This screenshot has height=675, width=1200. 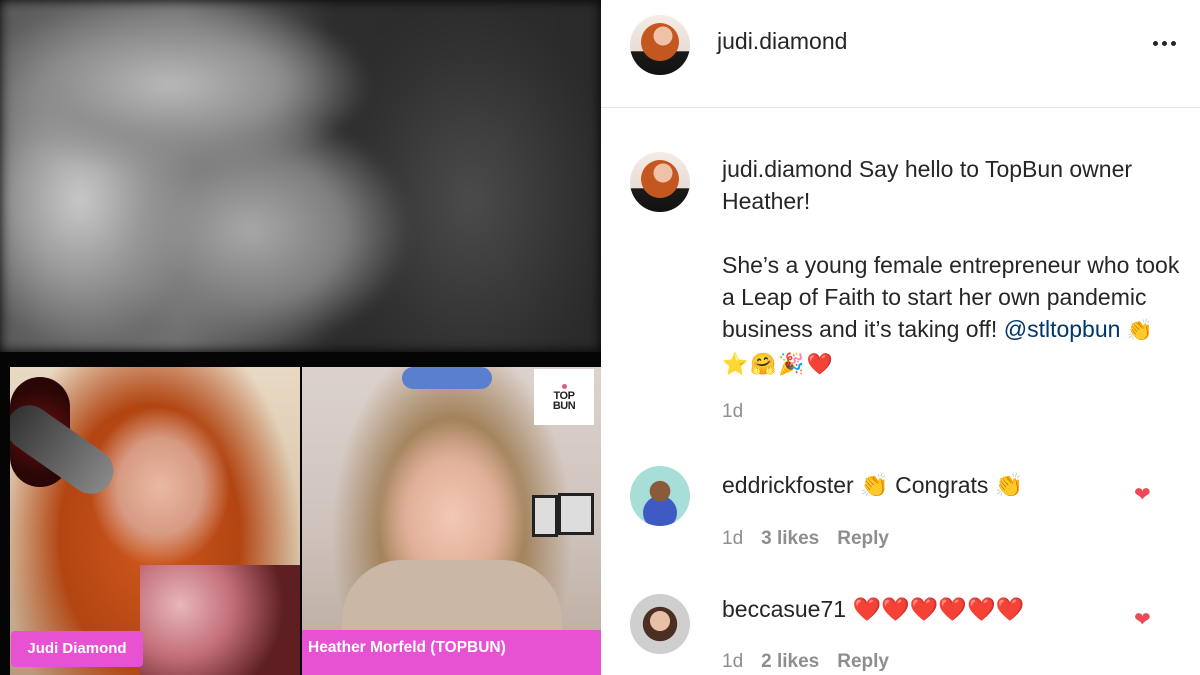 What do you see at coordinates (564, 386) in the screenshot?
I see `logo-dot` at bounding box center [564, 386].